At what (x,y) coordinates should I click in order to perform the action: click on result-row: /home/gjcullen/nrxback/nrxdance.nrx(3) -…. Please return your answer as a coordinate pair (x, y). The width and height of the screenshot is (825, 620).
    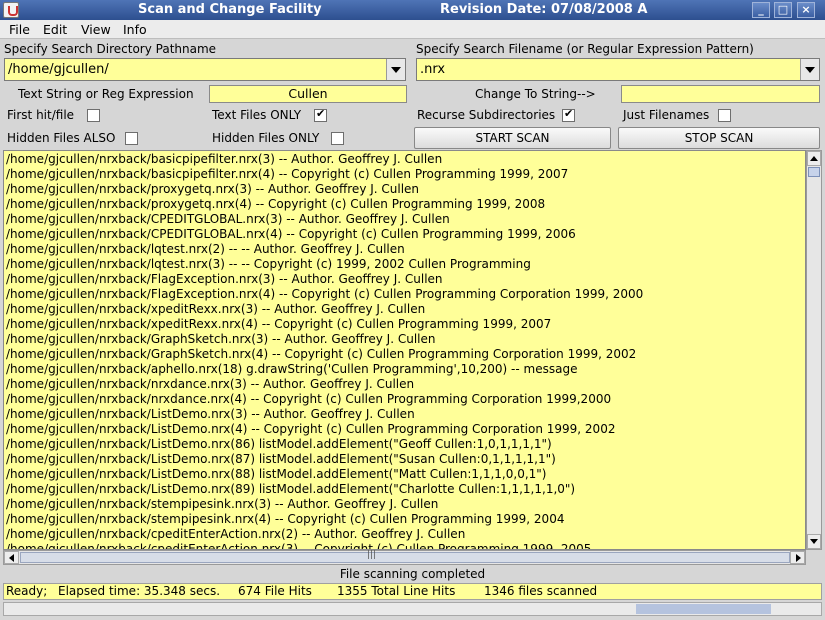
    Looking at the image, I should click on (210, 384).